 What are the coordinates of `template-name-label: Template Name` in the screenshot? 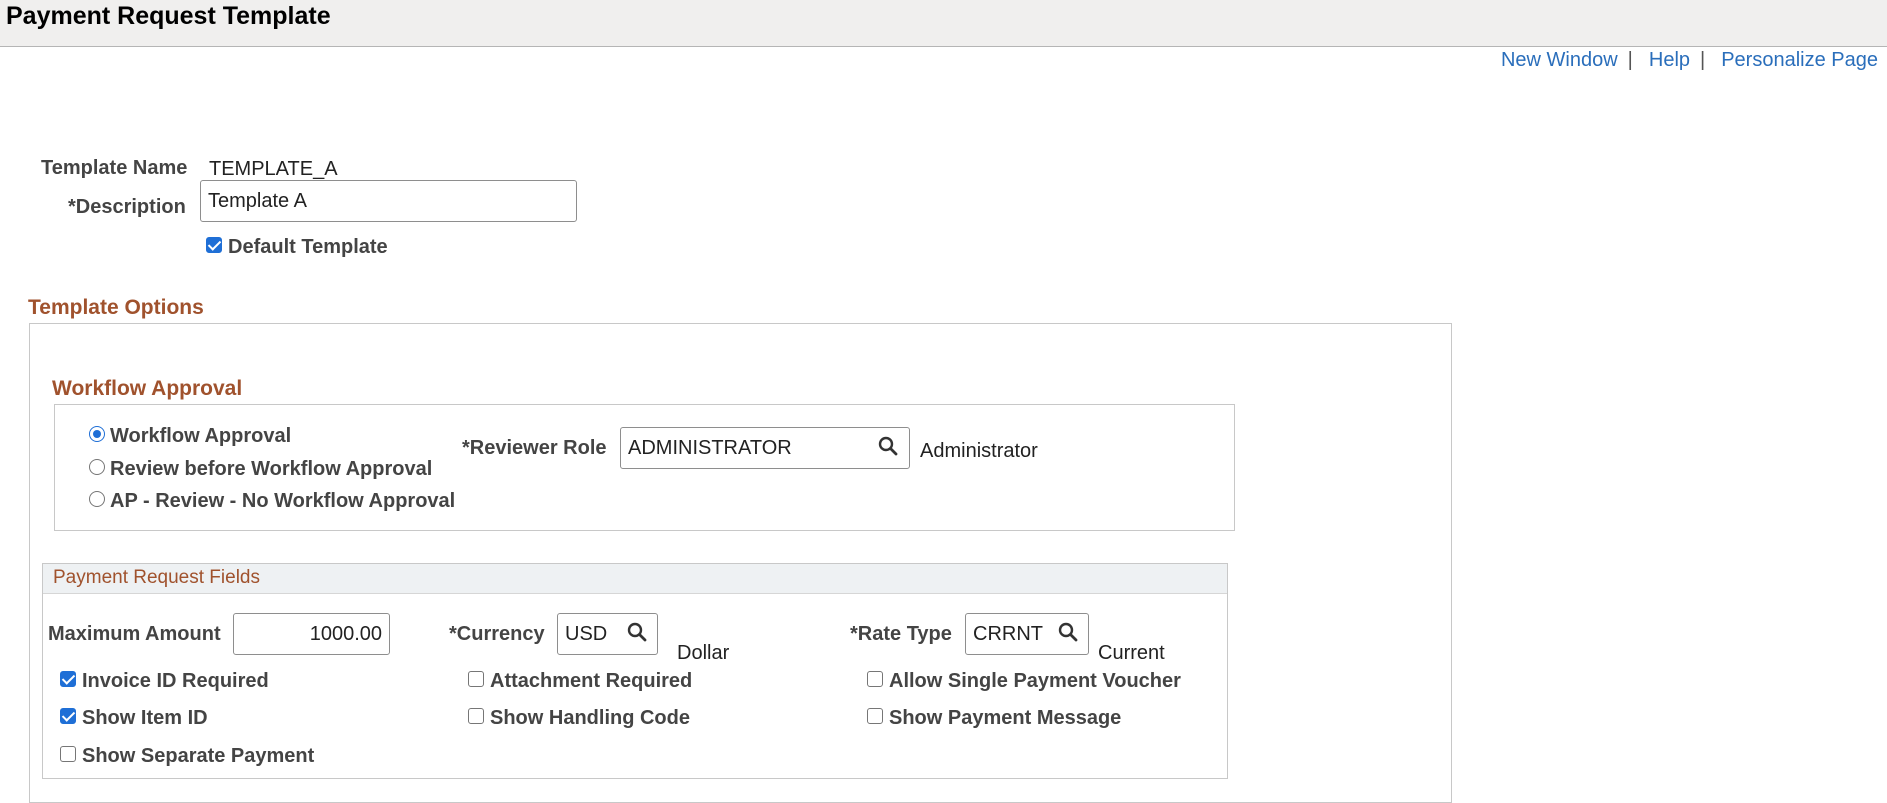 It's located at (114, 168).